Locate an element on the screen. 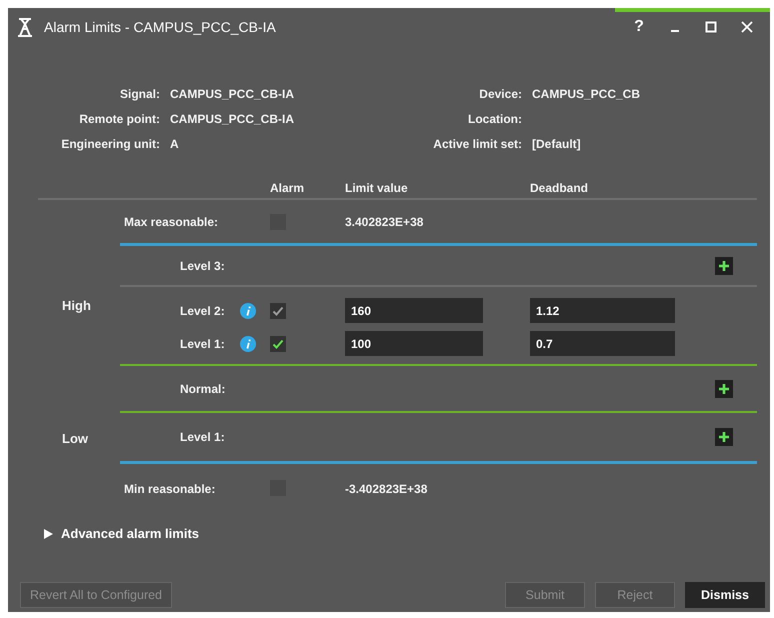  action-button: Dismiss is located at coordinates (725, 595).